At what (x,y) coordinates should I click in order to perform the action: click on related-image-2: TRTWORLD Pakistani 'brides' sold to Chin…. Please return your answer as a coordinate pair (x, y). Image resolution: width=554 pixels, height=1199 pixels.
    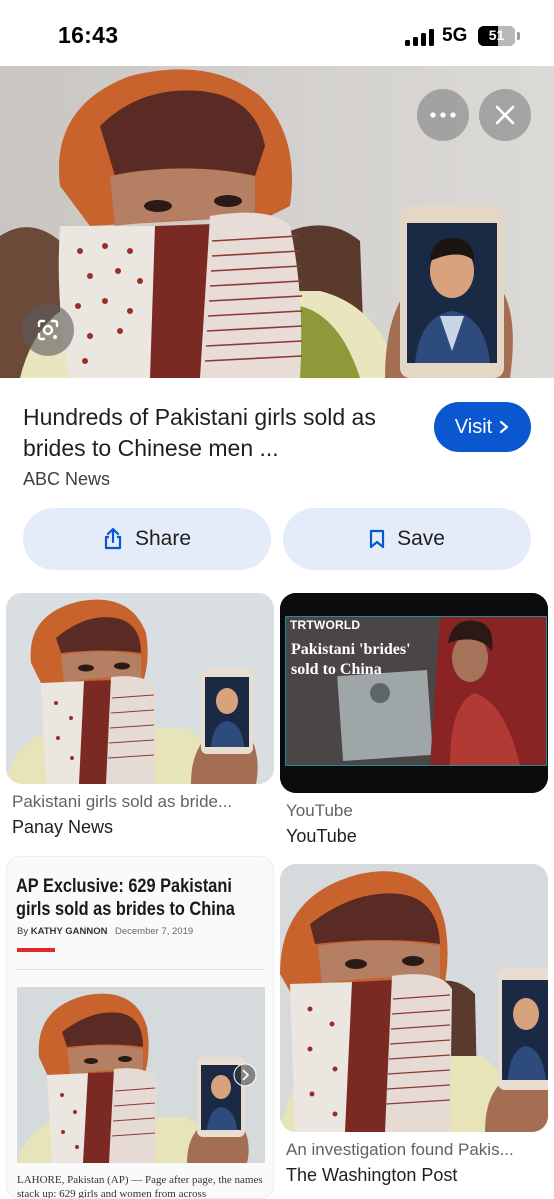
    Looking at the image, I should click on (414, 693).